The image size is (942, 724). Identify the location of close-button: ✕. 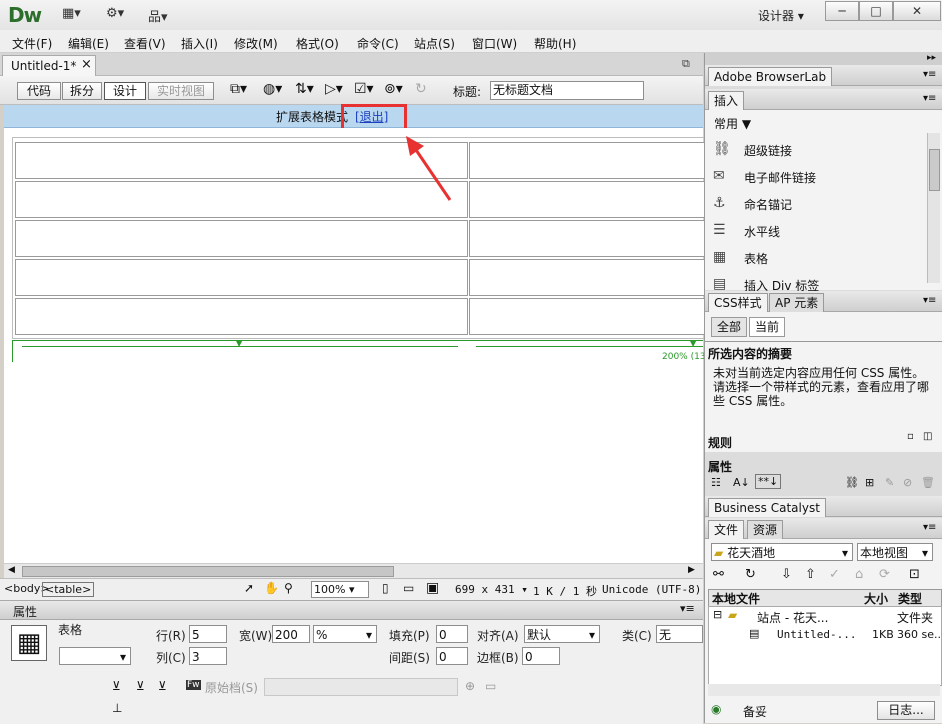
(917, 11).